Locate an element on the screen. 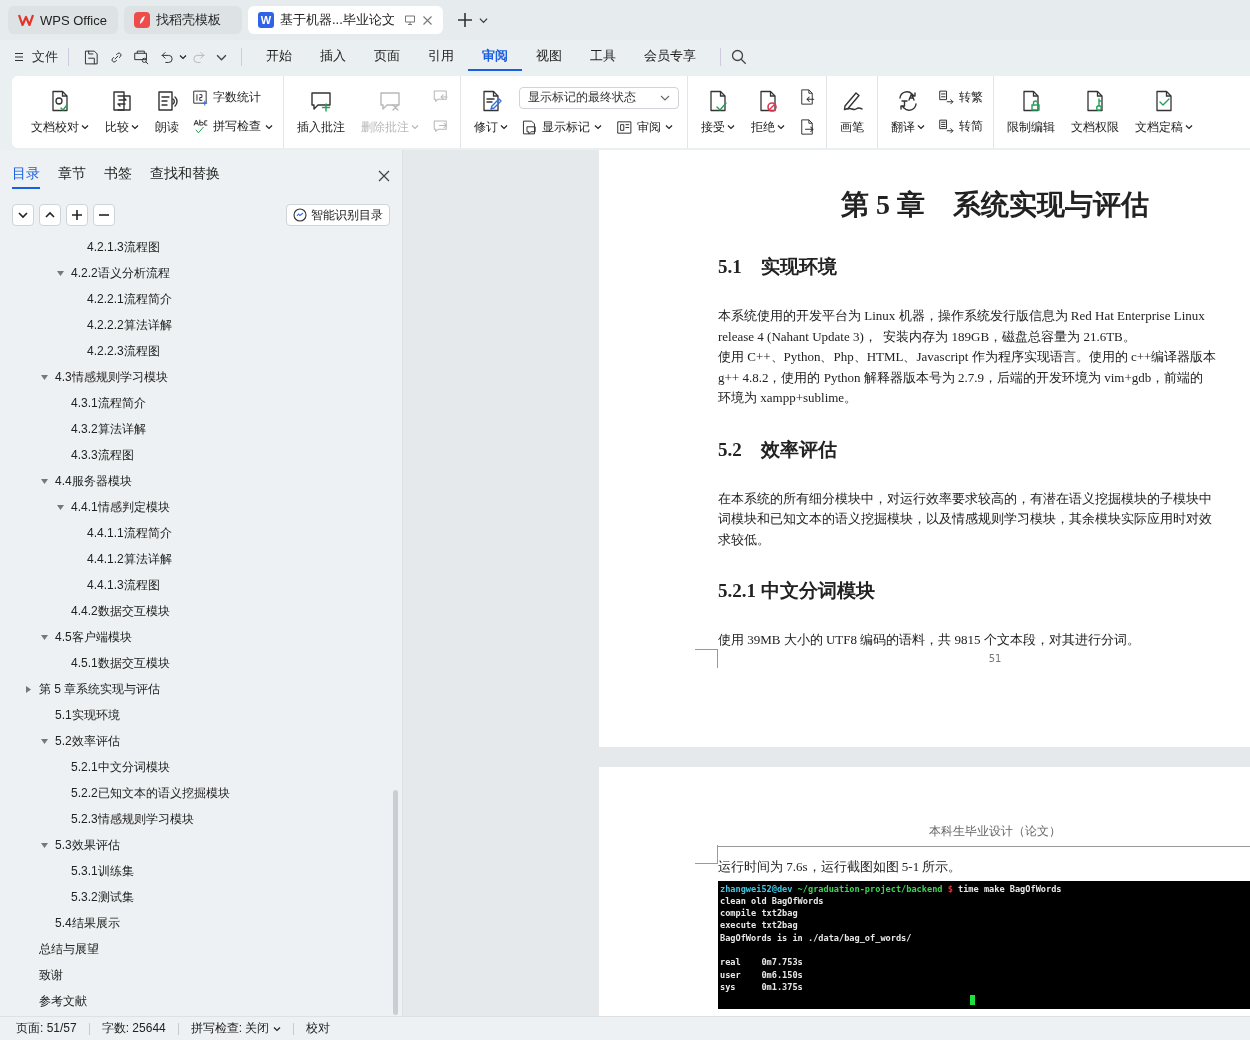 This screenshot has height=1040, width=1250. plus-icon is located at coordinates (77, 215).